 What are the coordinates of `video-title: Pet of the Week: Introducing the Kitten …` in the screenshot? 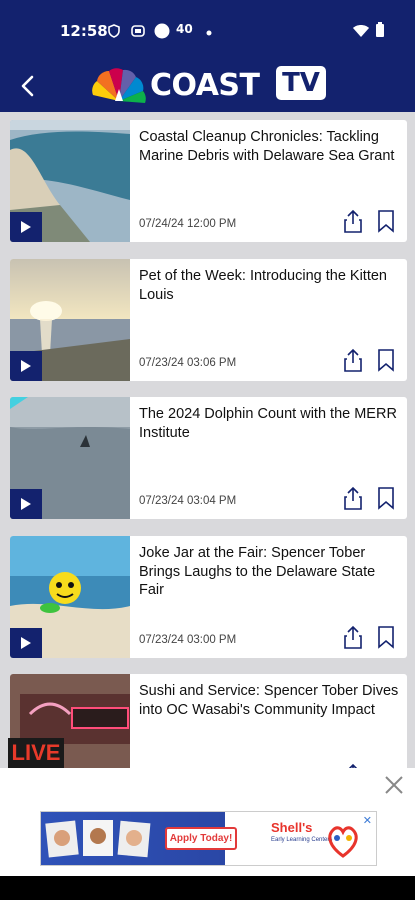 It's located at (270, 285).